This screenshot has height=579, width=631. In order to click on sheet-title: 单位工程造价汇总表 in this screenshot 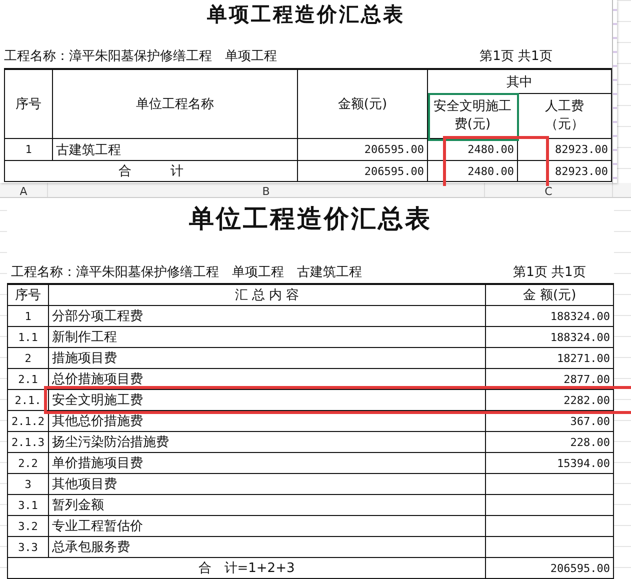, I will do `click(310, 218)`.